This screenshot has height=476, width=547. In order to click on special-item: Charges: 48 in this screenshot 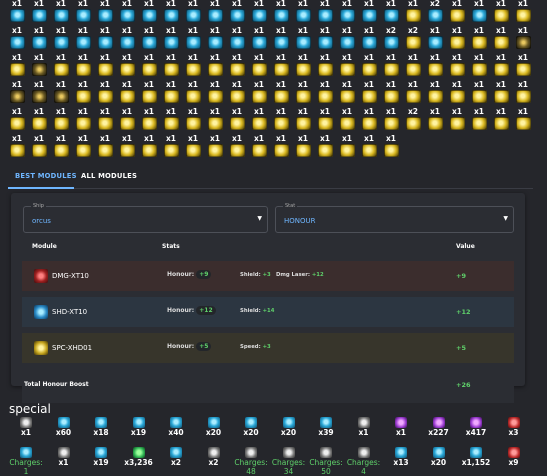, I will do `click(251, 461)`.